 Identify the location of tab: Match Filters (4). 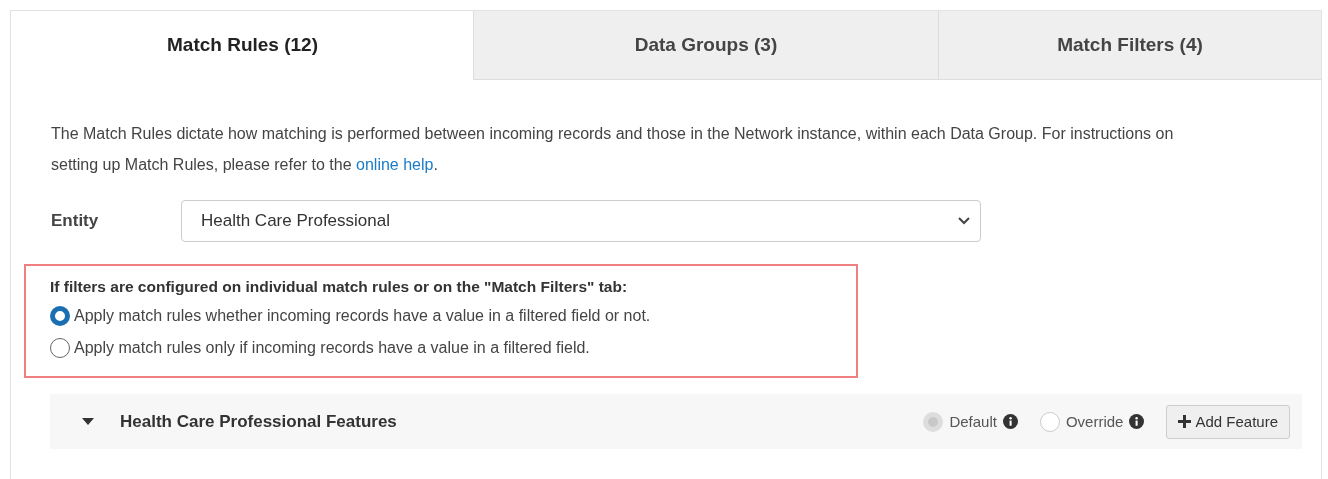
(1129, 45).